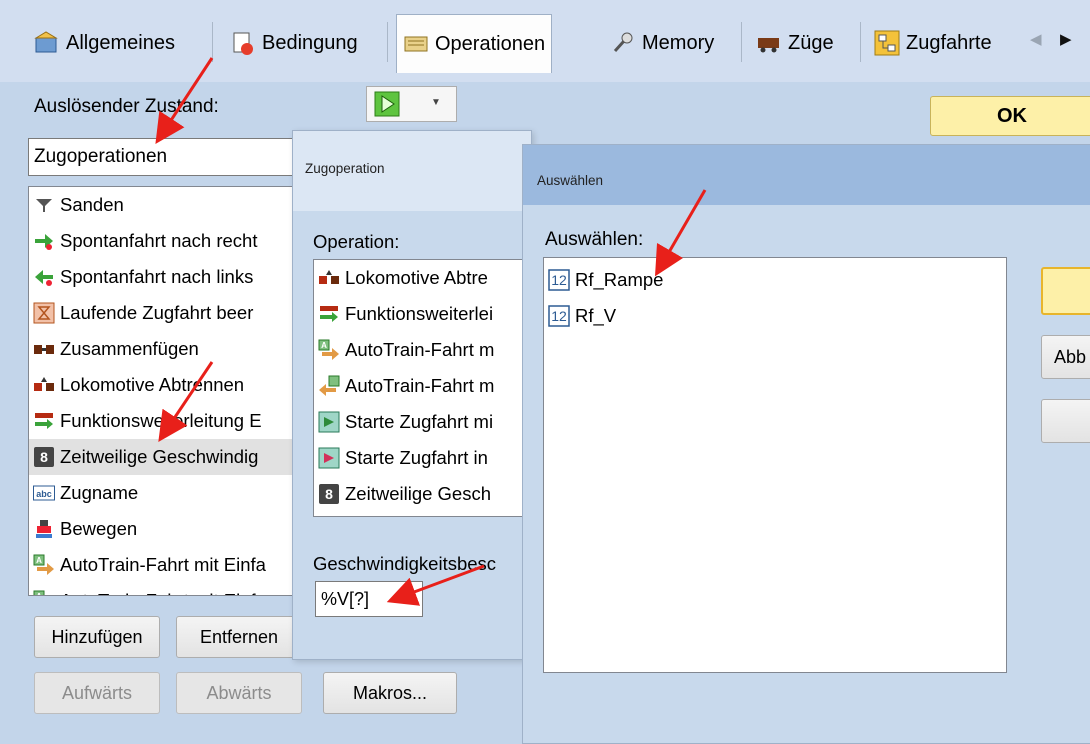 The image size is (1090, 744). I want to click on sand-icon, so click(44, 205).